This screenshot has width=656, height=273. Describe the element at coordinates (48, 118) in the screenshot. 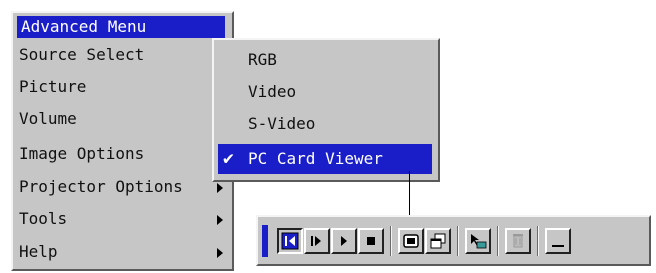

I see `menu-item-label: Volume` at that location.